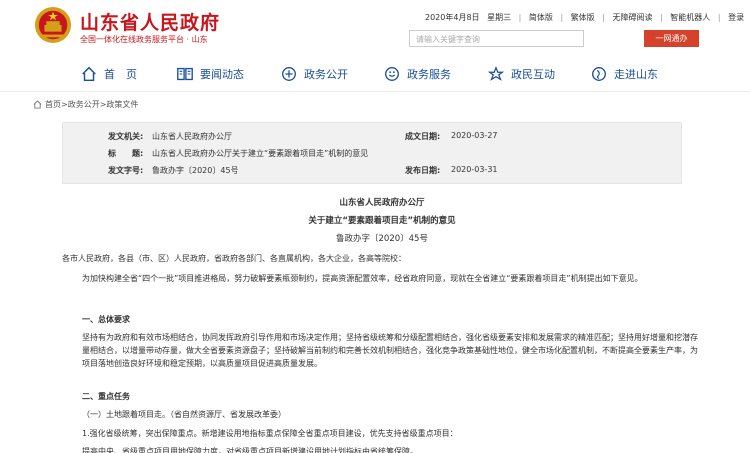  Describe the element at coordinates (541, 17) in the screenshot. I see `link-simplified: 简体版` at that location.